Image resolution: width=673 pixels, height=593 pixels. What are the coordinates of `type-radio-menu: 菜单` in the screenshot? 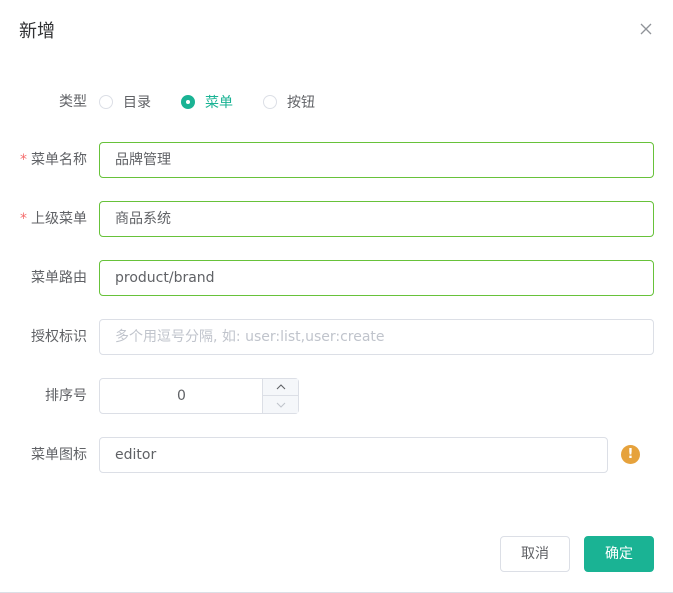 It's located at (207, 102).